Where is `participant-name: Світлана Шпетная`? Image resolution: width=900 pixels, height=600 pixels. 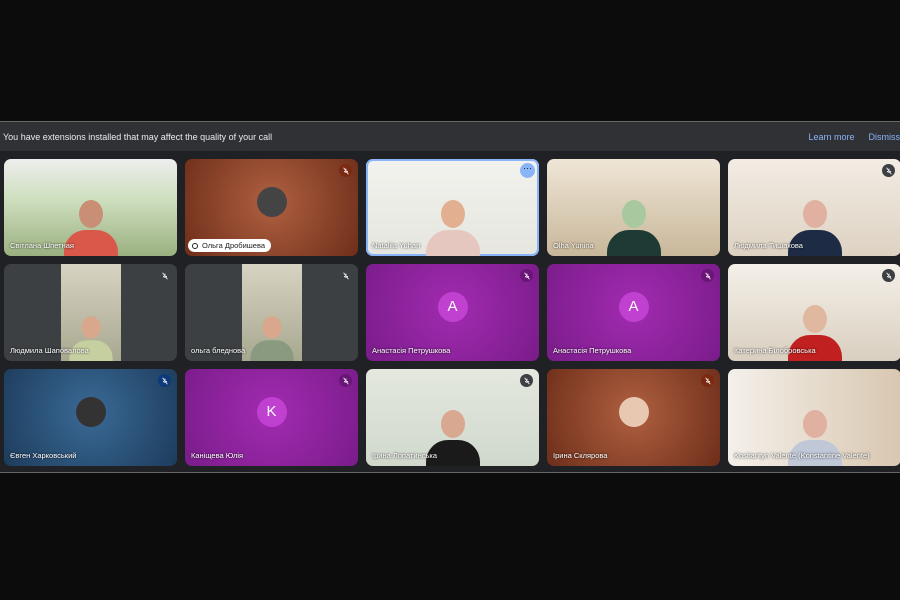
participant-name: Світлана Шпетная is located at coordinates (42, 245).